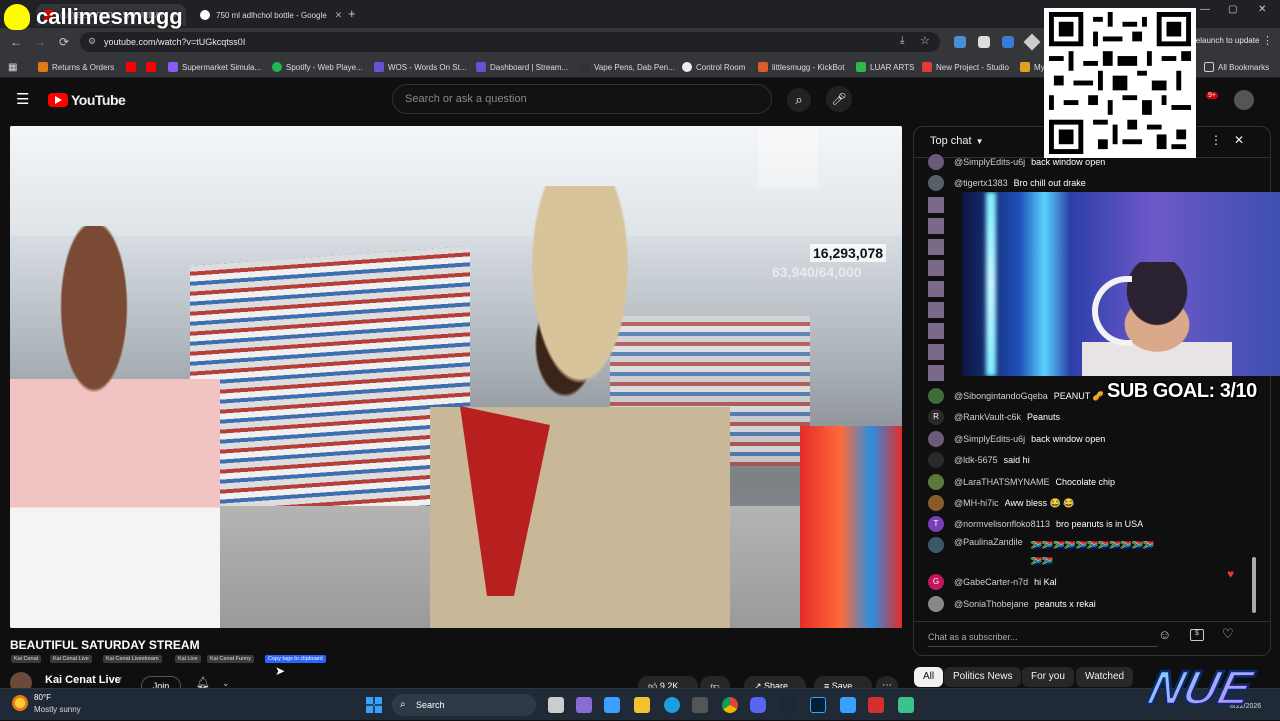  What do you see at coordinates (936, 524) in the screenshot?
I see `avatar: T` at bounding box center [936, 524].